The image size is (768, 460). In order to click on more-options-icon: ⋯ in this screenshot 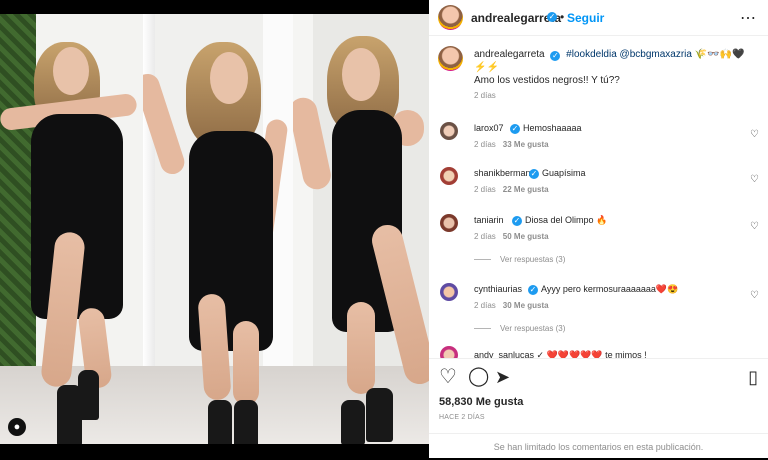, I will do `click(748, 18)`.